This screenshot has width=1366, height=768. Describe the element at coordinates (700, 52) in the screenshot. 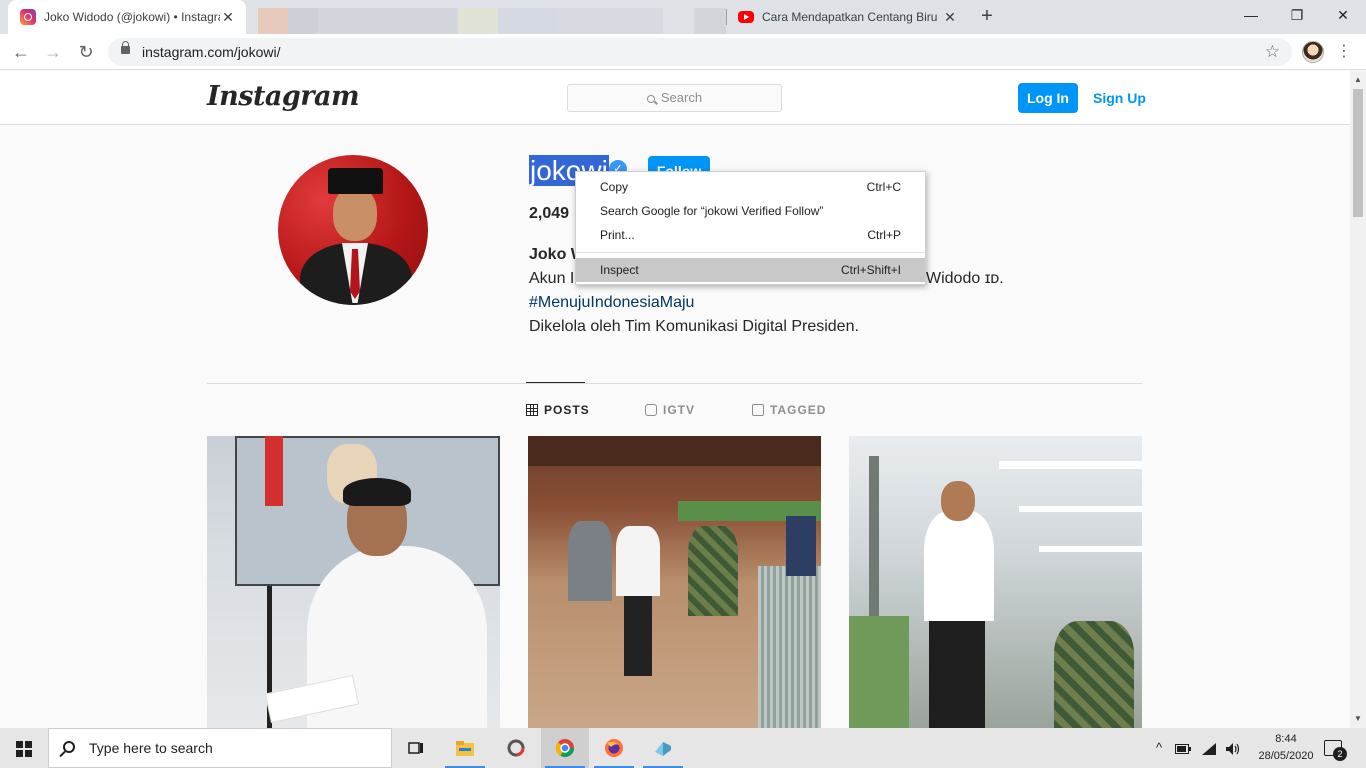

I see `address-bar: instagram.com/jokowi/ ☆` at that location.